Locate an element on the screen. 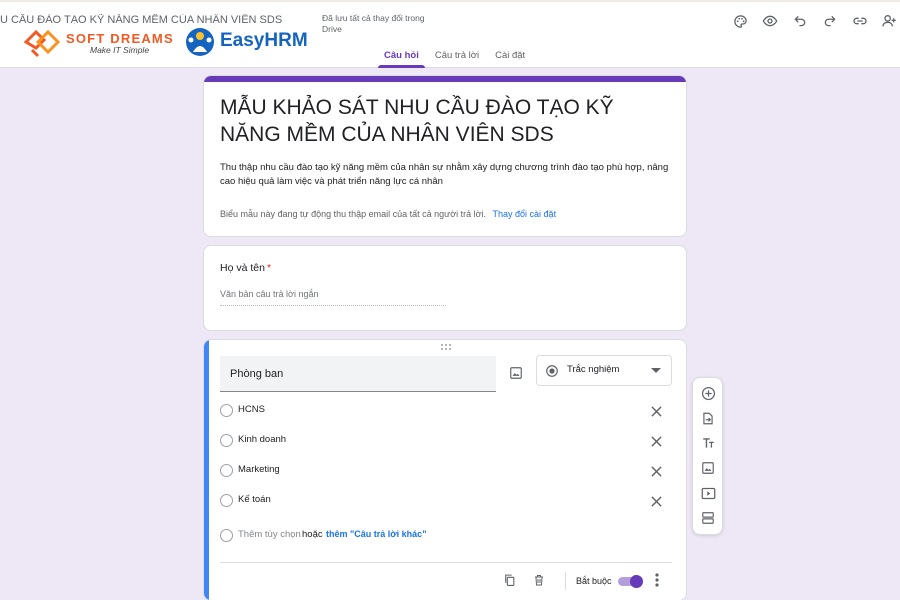  active-question-indicator is located at coordinates (206, 470).